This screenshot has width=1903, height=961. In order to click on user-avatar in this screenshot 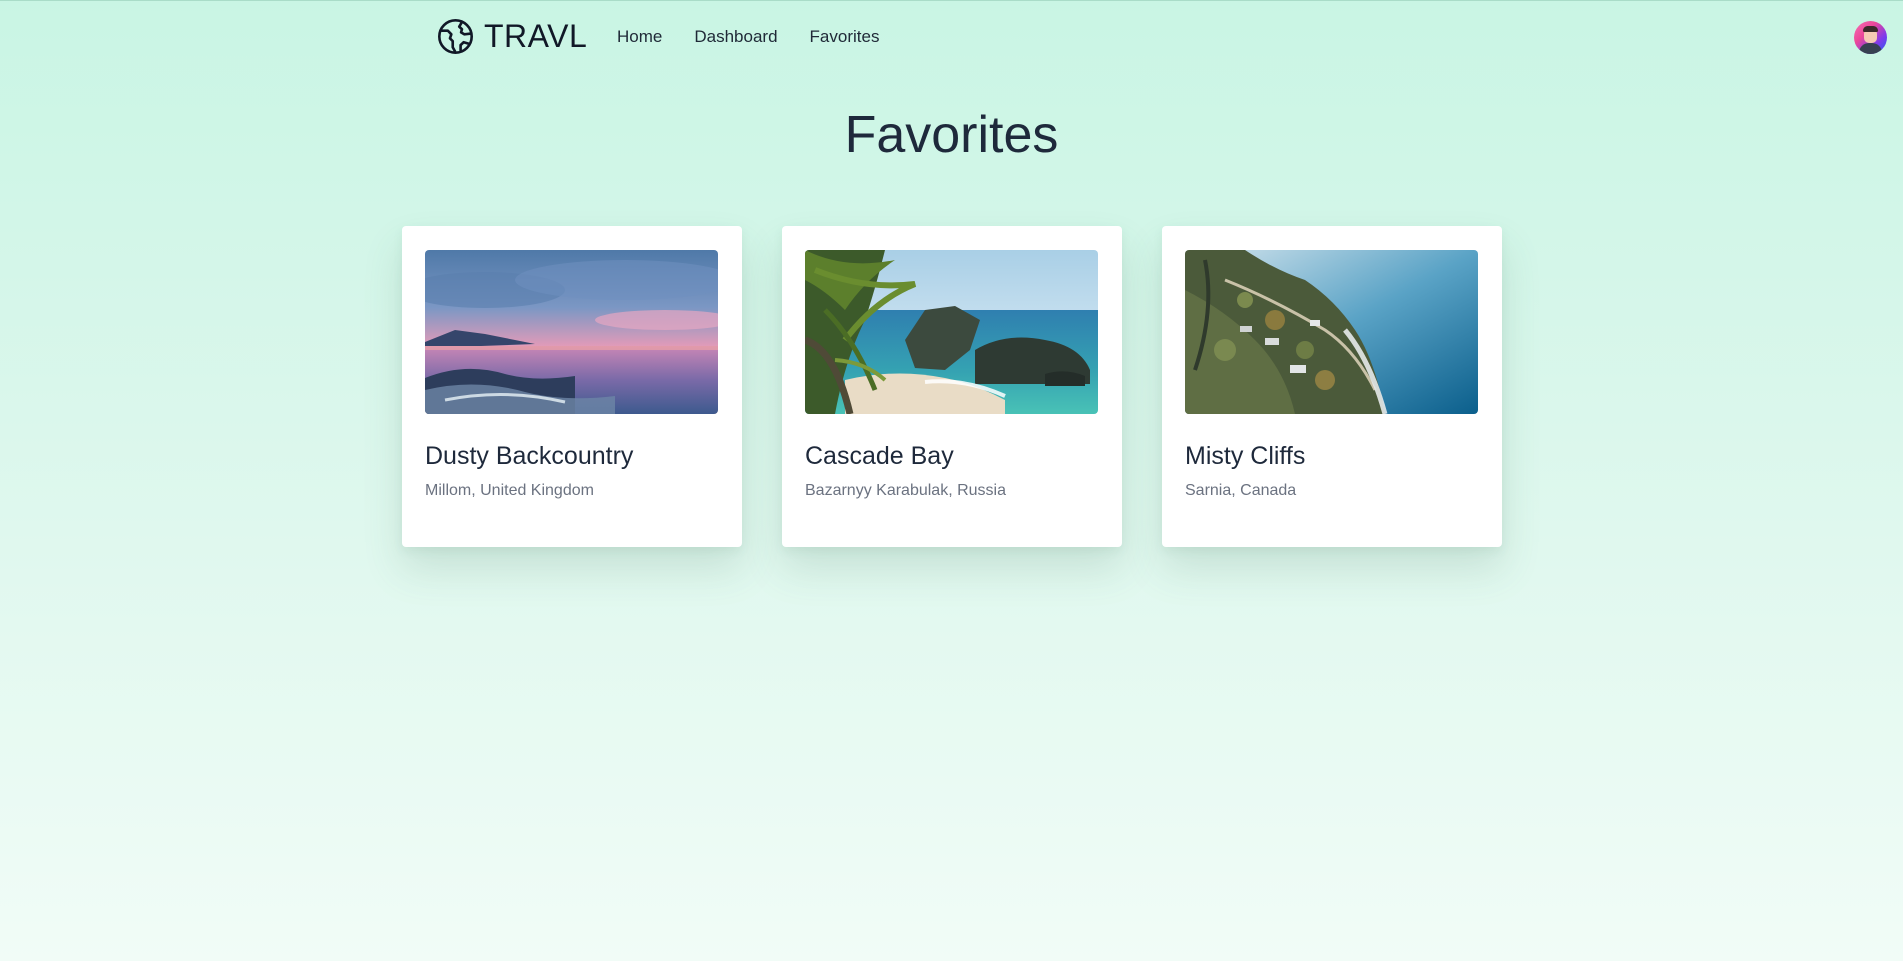, I will do `click(1870, 37)`.